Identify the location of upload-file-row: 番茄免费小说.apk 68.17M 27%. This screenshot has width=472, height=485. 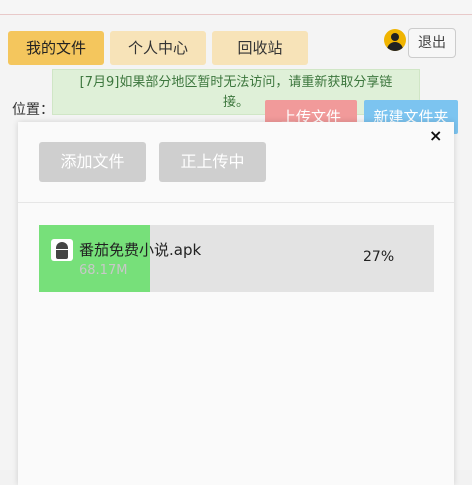
(236, 258).